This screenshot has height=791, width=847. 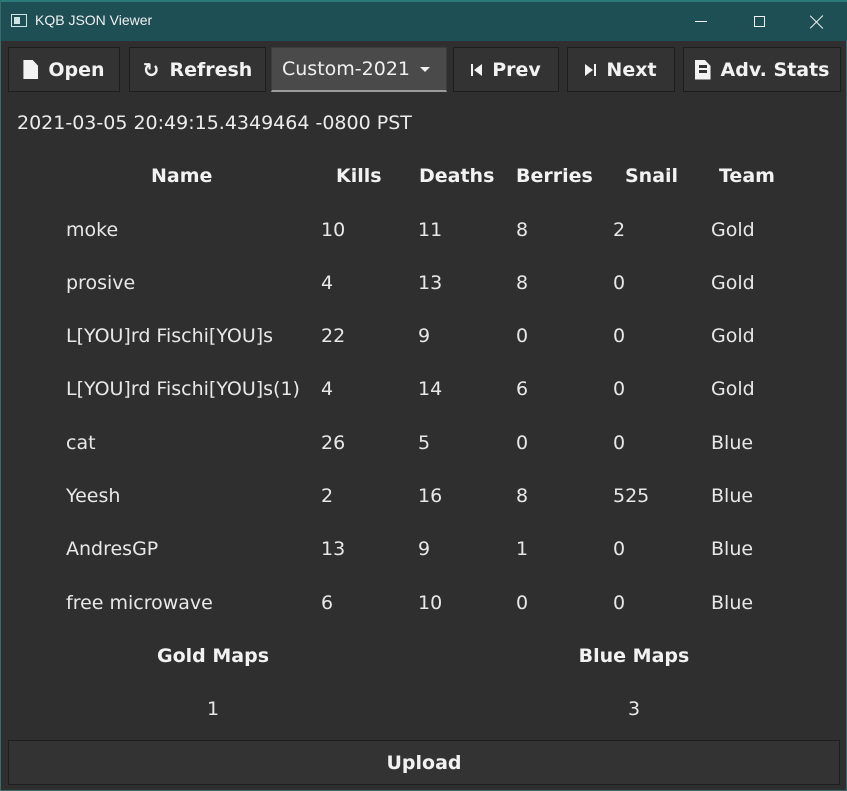 I want to click on cell-name: AndresGP, so click(x=112, y=549).